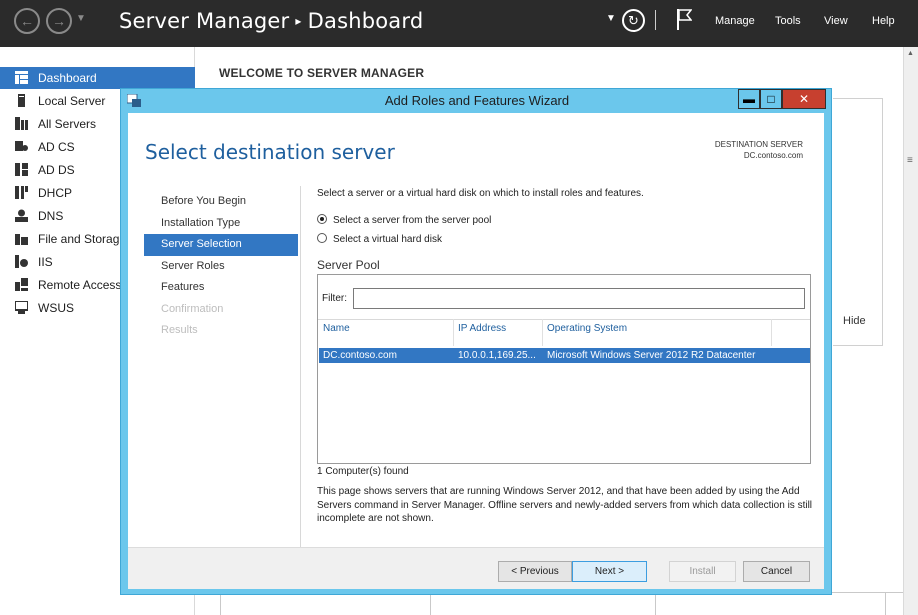 This screenshot has height=615, width=918. What do you see at coordinates (587, 328) in the screenshot?
I see `column-header-os: Operating System` at bounding box center [587, 328].